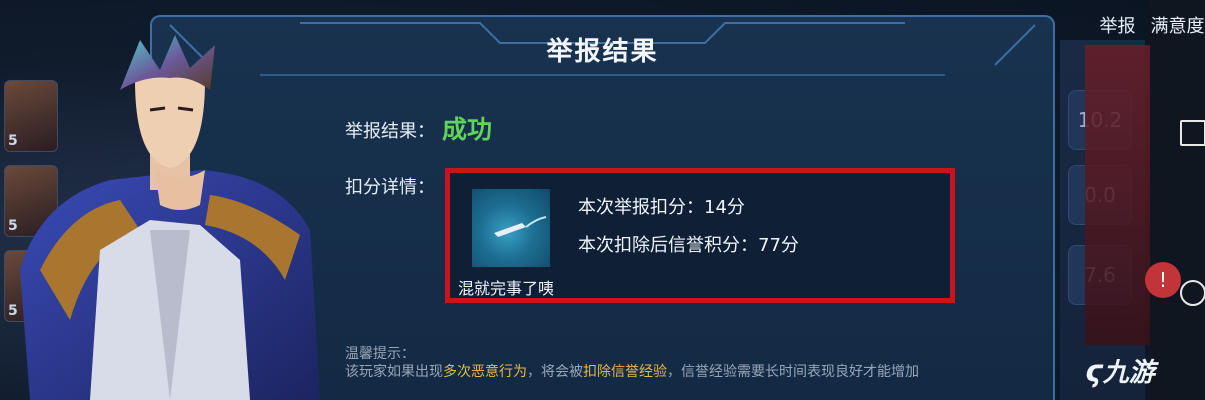 Image resolution: width=1205 pixels, height=400 pixels. What do you see at coordinates (1177, 21) in the screenshot?
I see `satisfaction-button: 满意度` at bounding box center [1177, 21].